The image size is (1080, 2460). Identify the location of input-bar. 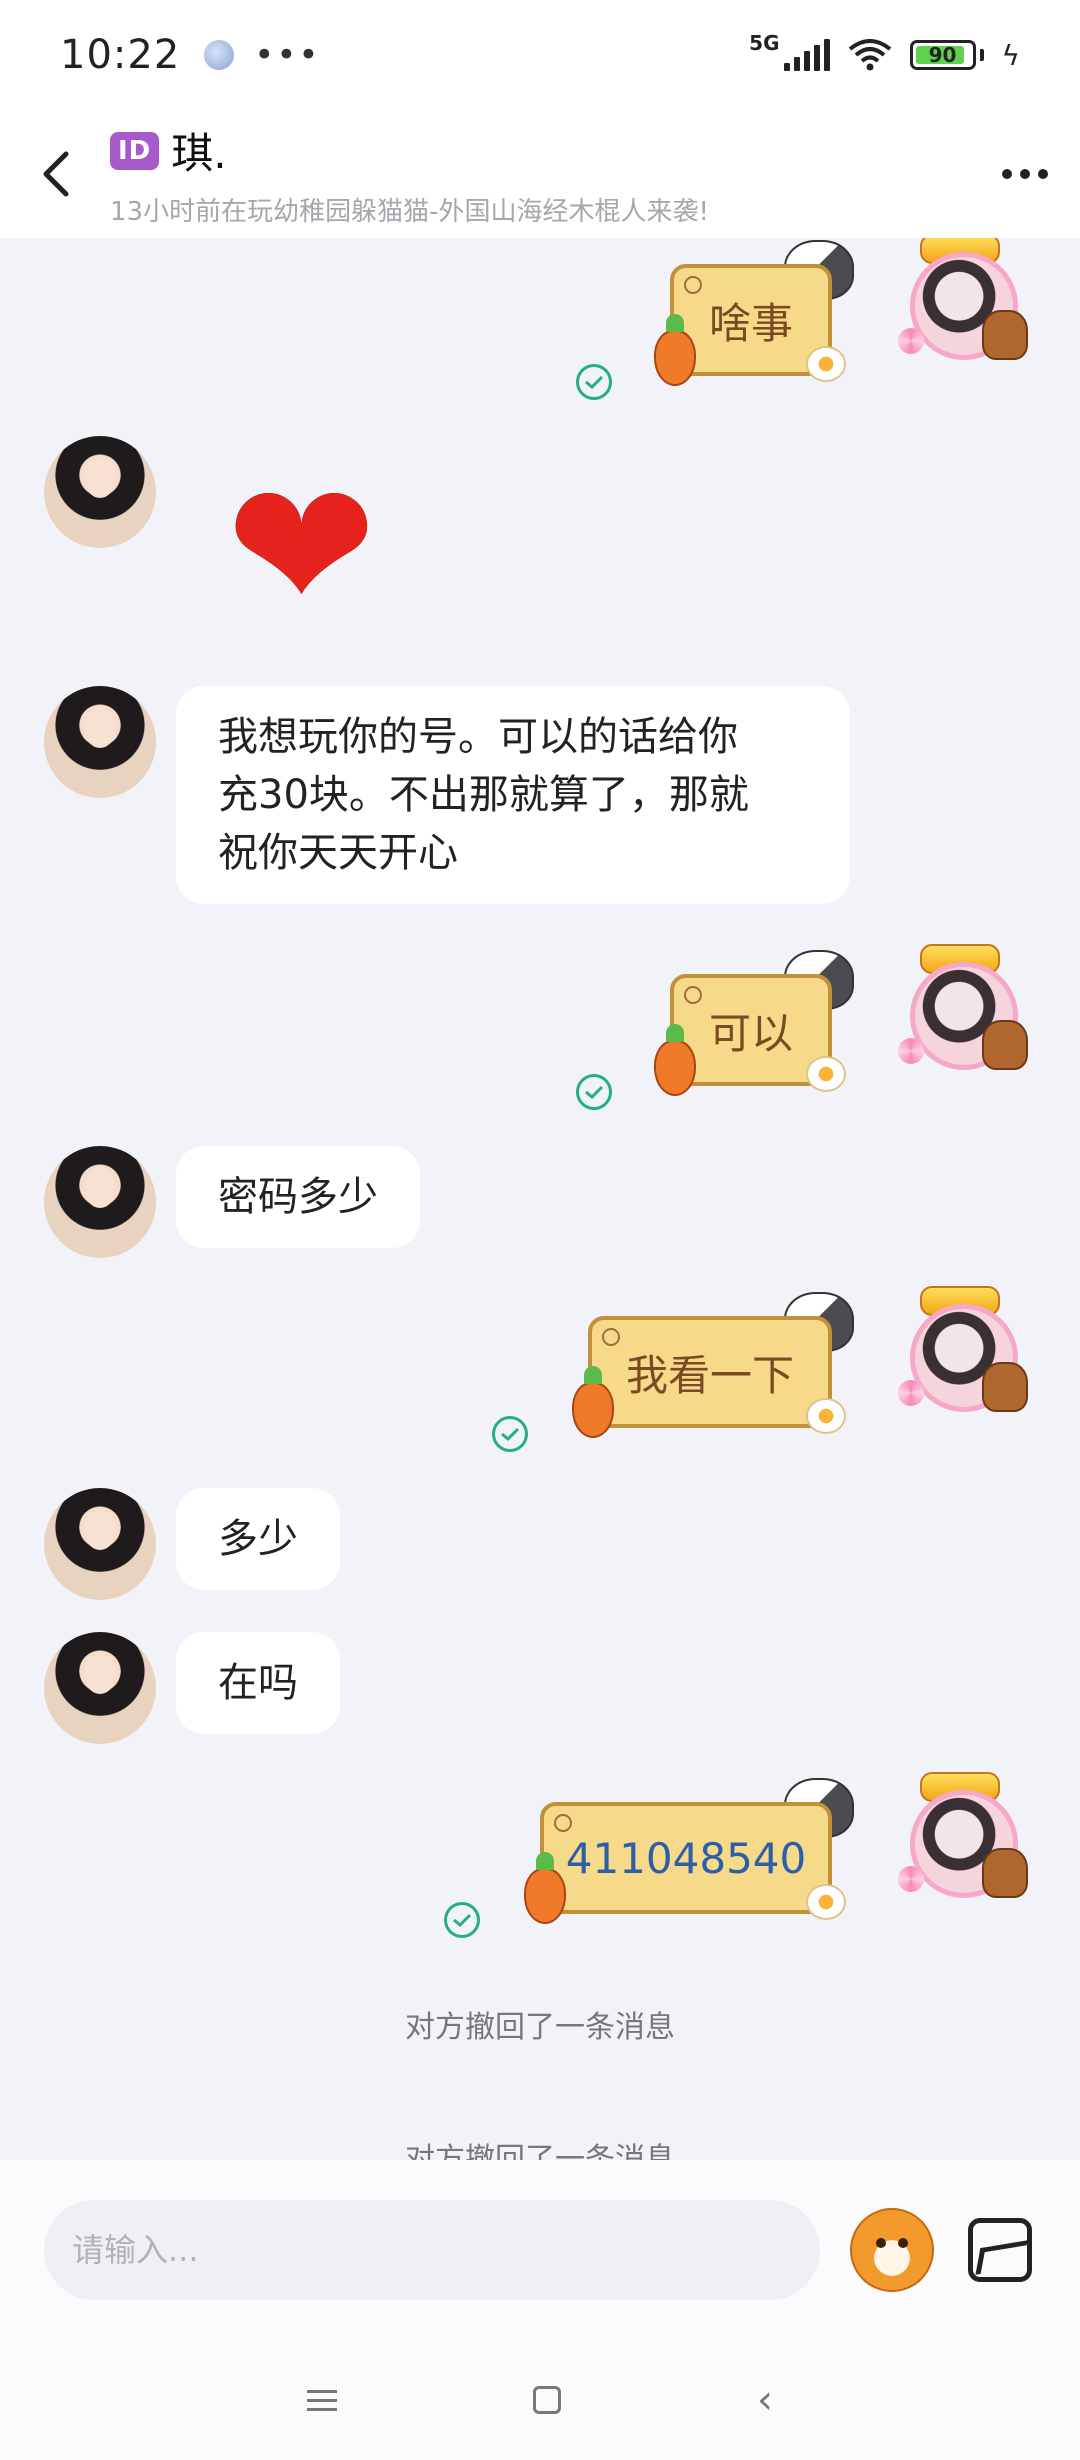
(540, 2250).